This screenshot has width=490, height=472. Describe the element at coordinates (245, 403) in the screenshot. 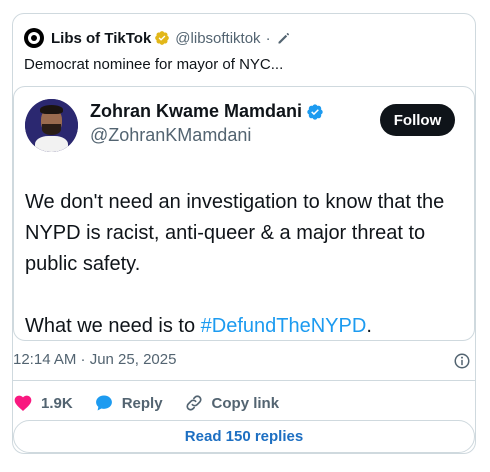

I see `copy-link-label: Copy link` at that location.